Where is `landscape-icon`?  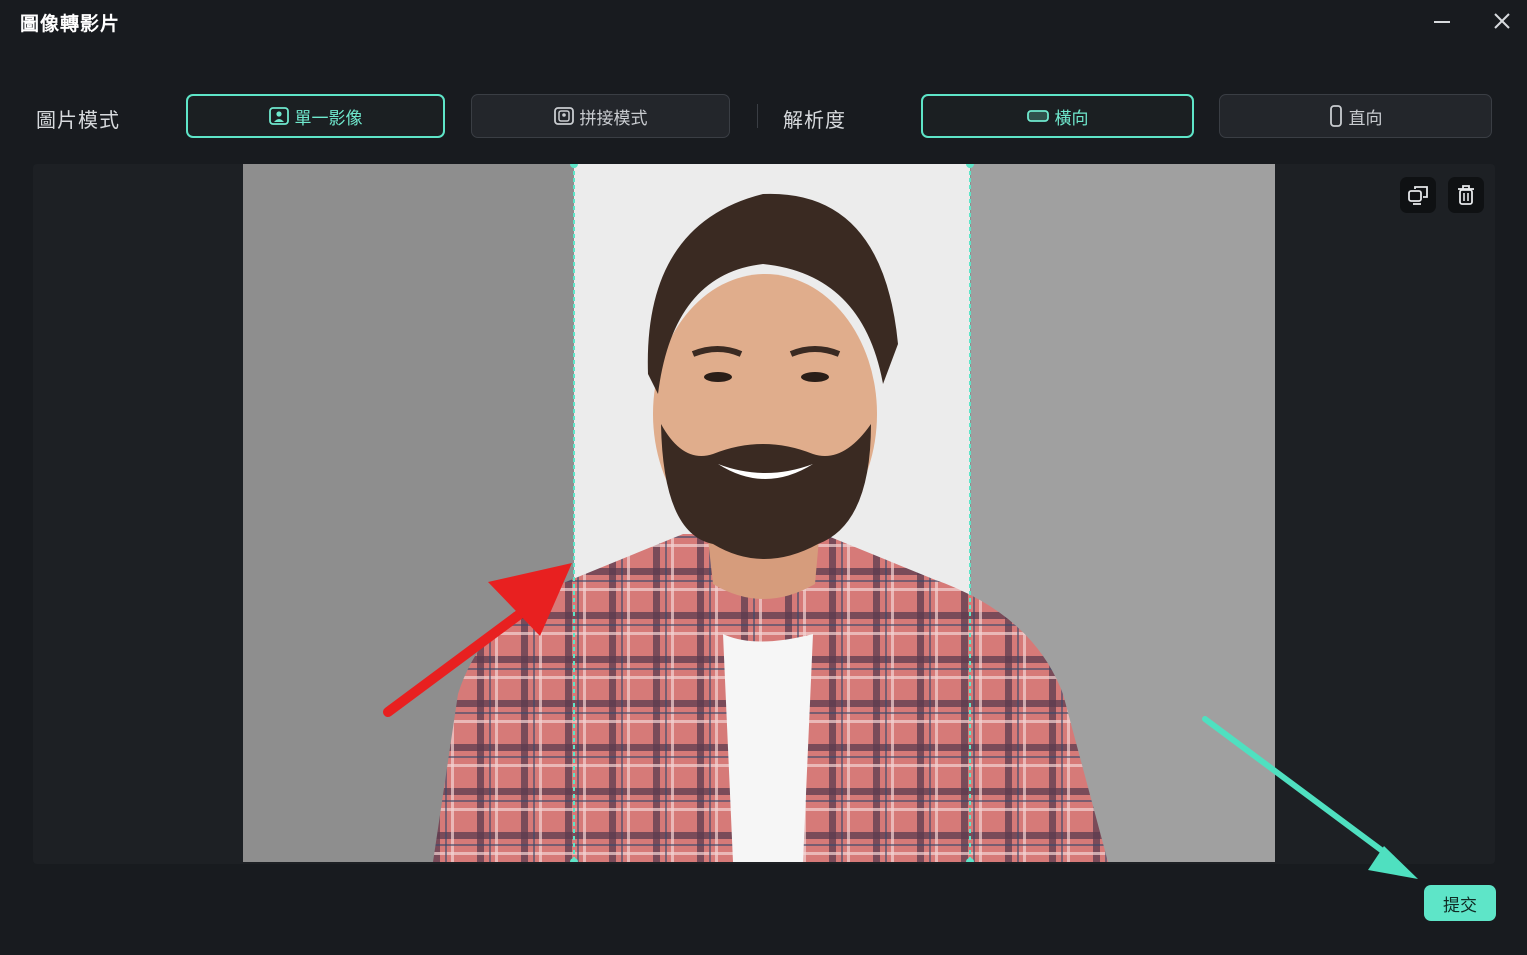 landscape-icon is located at coordinates (1037, 116).